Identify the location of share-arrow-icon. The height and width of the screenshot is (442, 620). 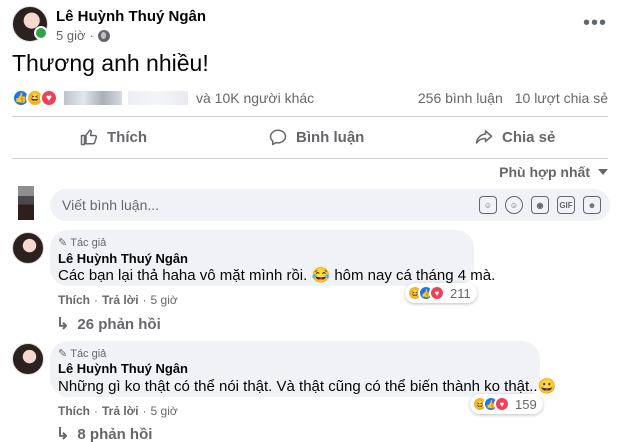
(484, 137).